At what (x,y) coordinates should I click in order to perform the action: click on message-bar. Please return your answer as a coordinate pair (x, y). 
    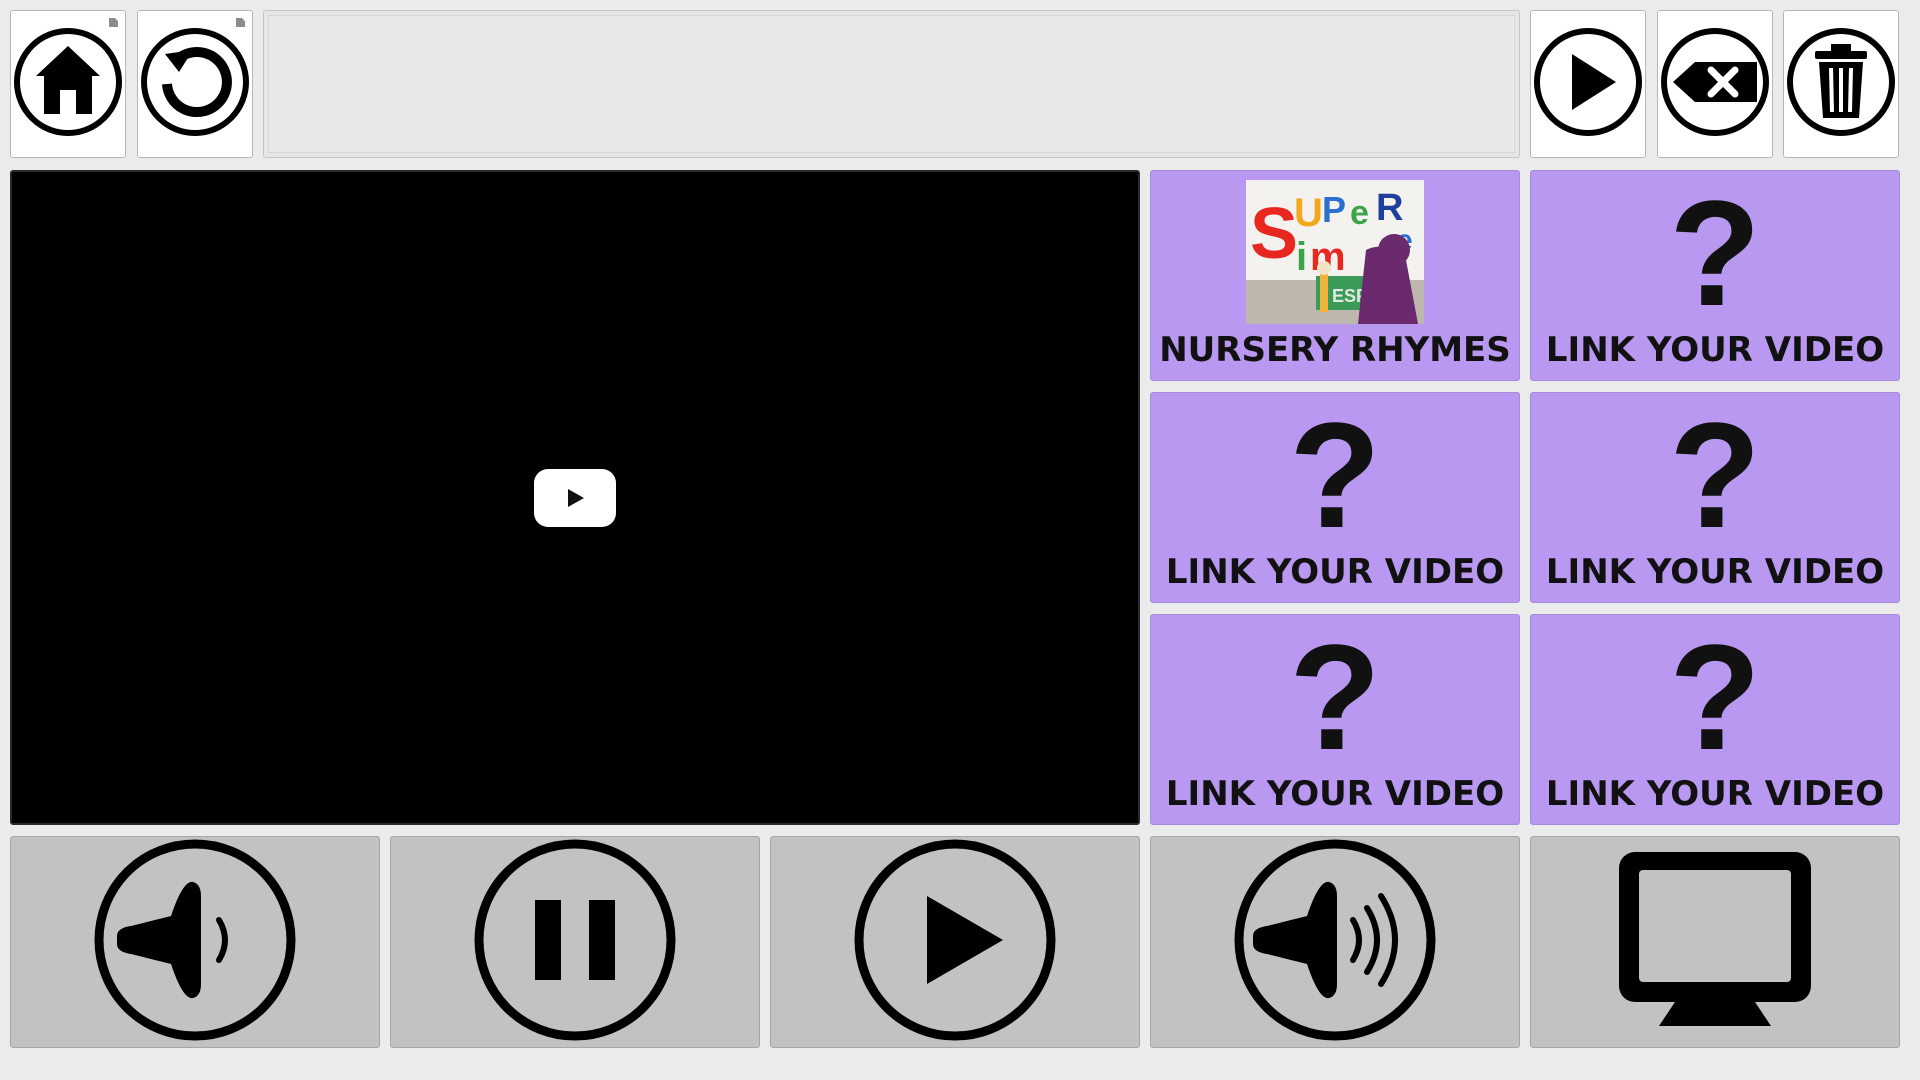
    Looking at the image, I should click on (891, 84).